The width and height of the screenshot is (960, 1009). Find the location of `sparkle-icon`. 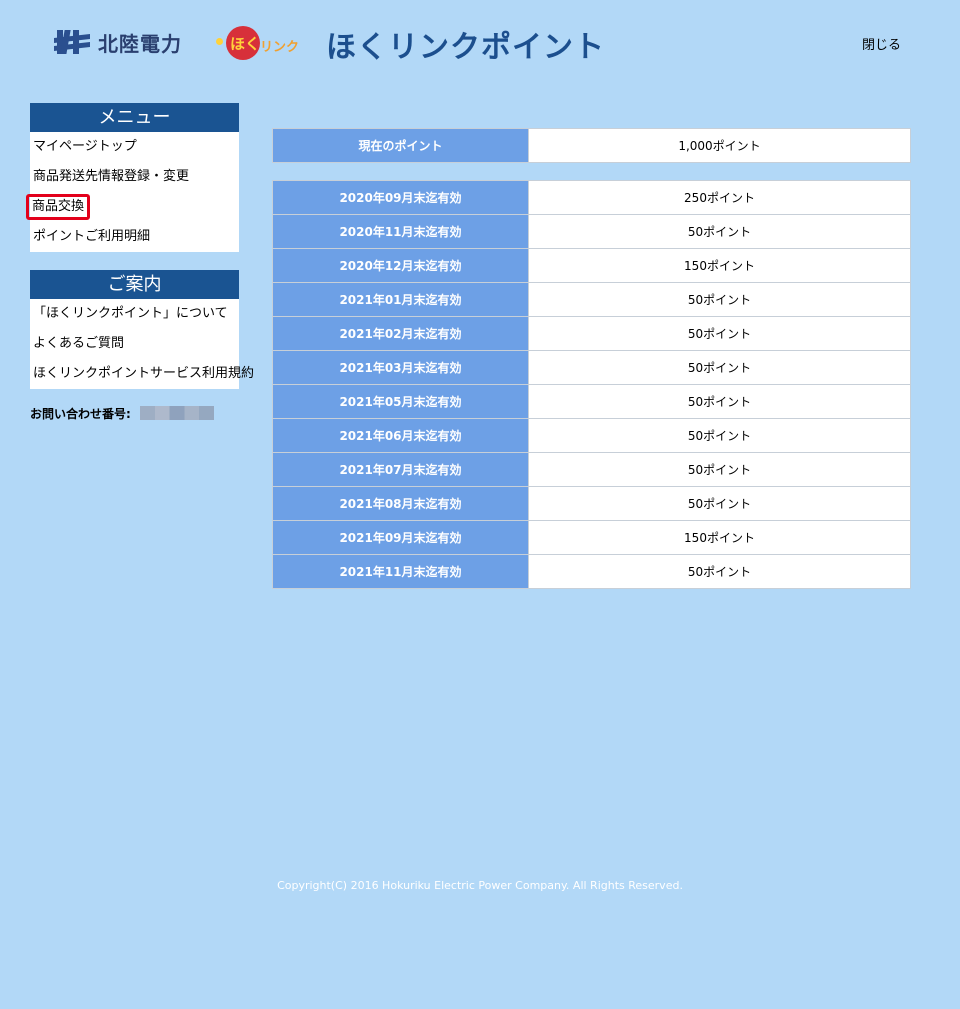

sparkle-icon is located at coordinates (219, 41).